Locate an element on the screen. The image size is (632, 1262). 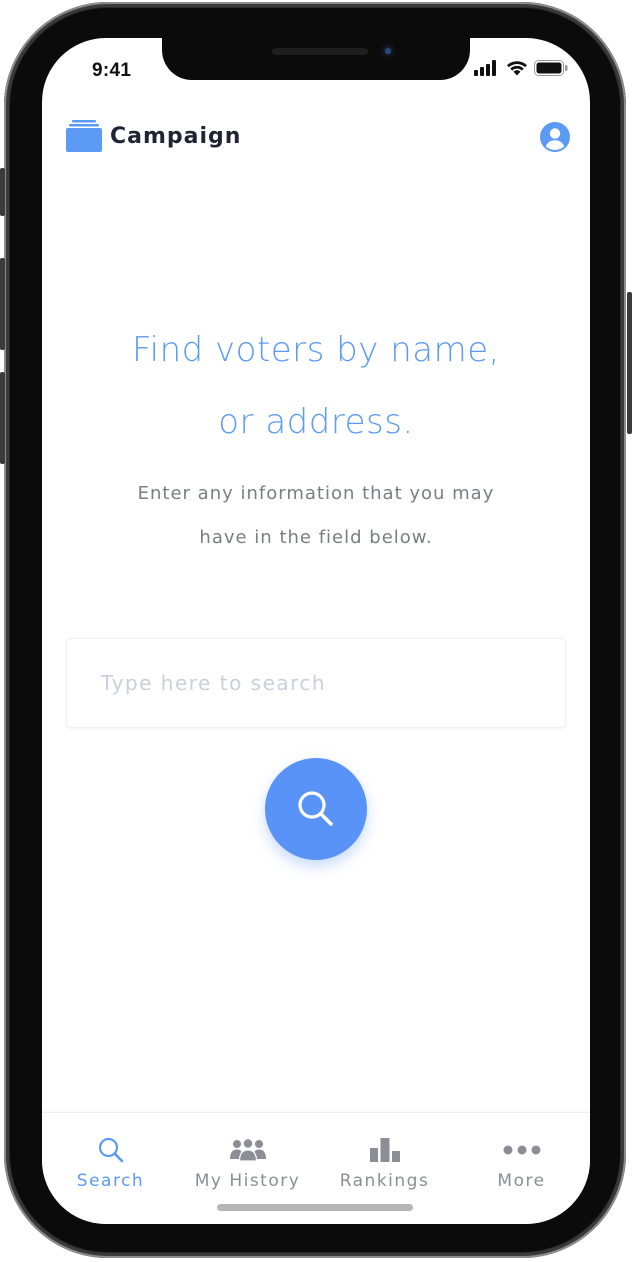
front-camera is located at coordinates (388, 51).